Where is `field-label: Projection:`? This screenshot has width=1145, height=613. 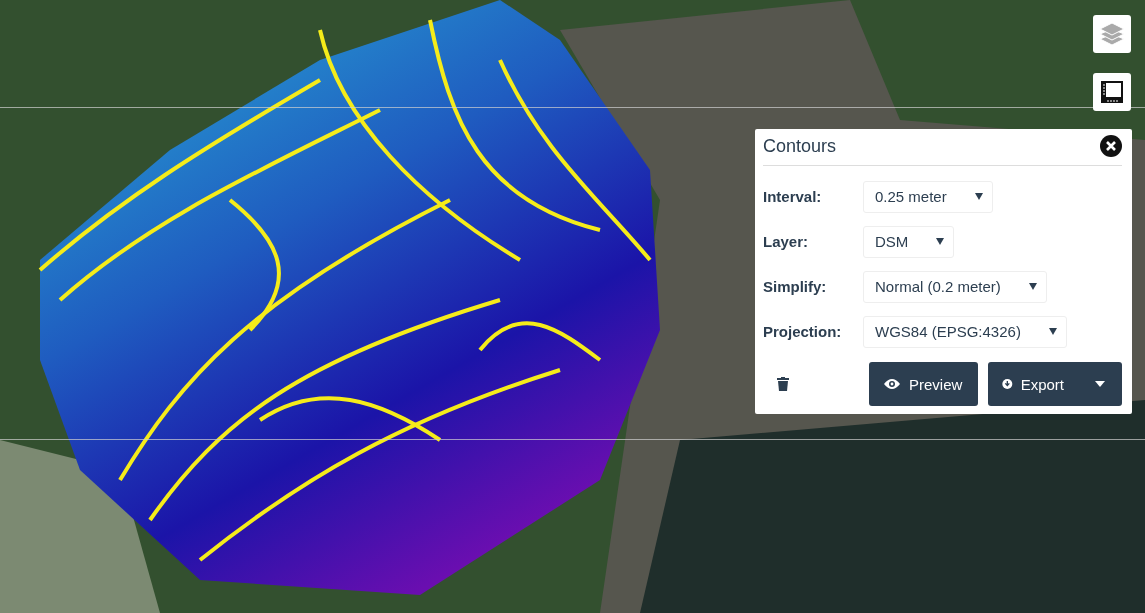
field-label: Projection: is located at coordinates (803, 331).